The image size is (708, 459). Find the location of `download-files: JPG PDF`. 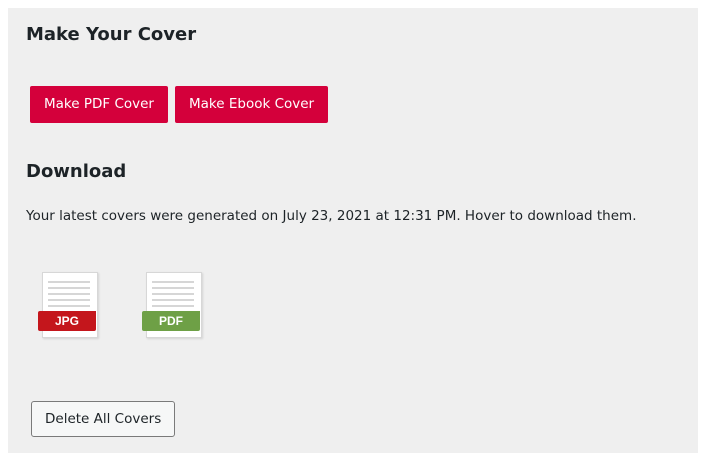

download-files: JPG PDF is located at coordinates (121, 305).